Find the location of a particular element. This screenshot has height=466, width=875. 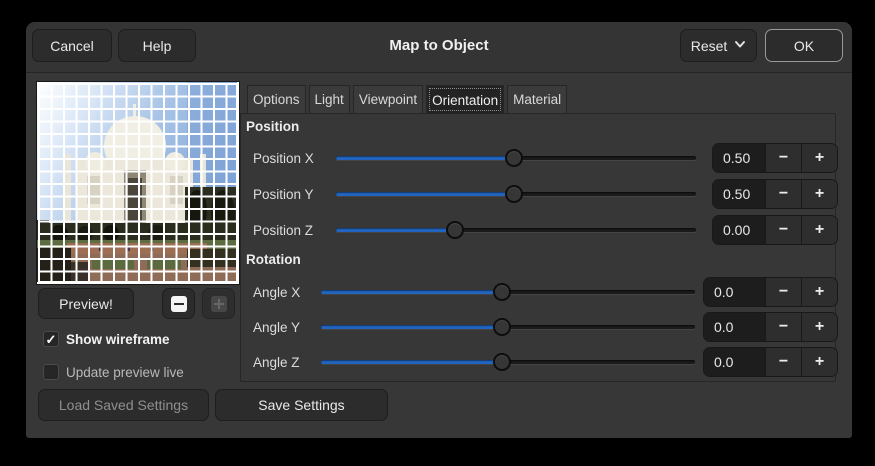

angle-x-row: Angle X 0.0 − + is located at coordinates (545, 292).